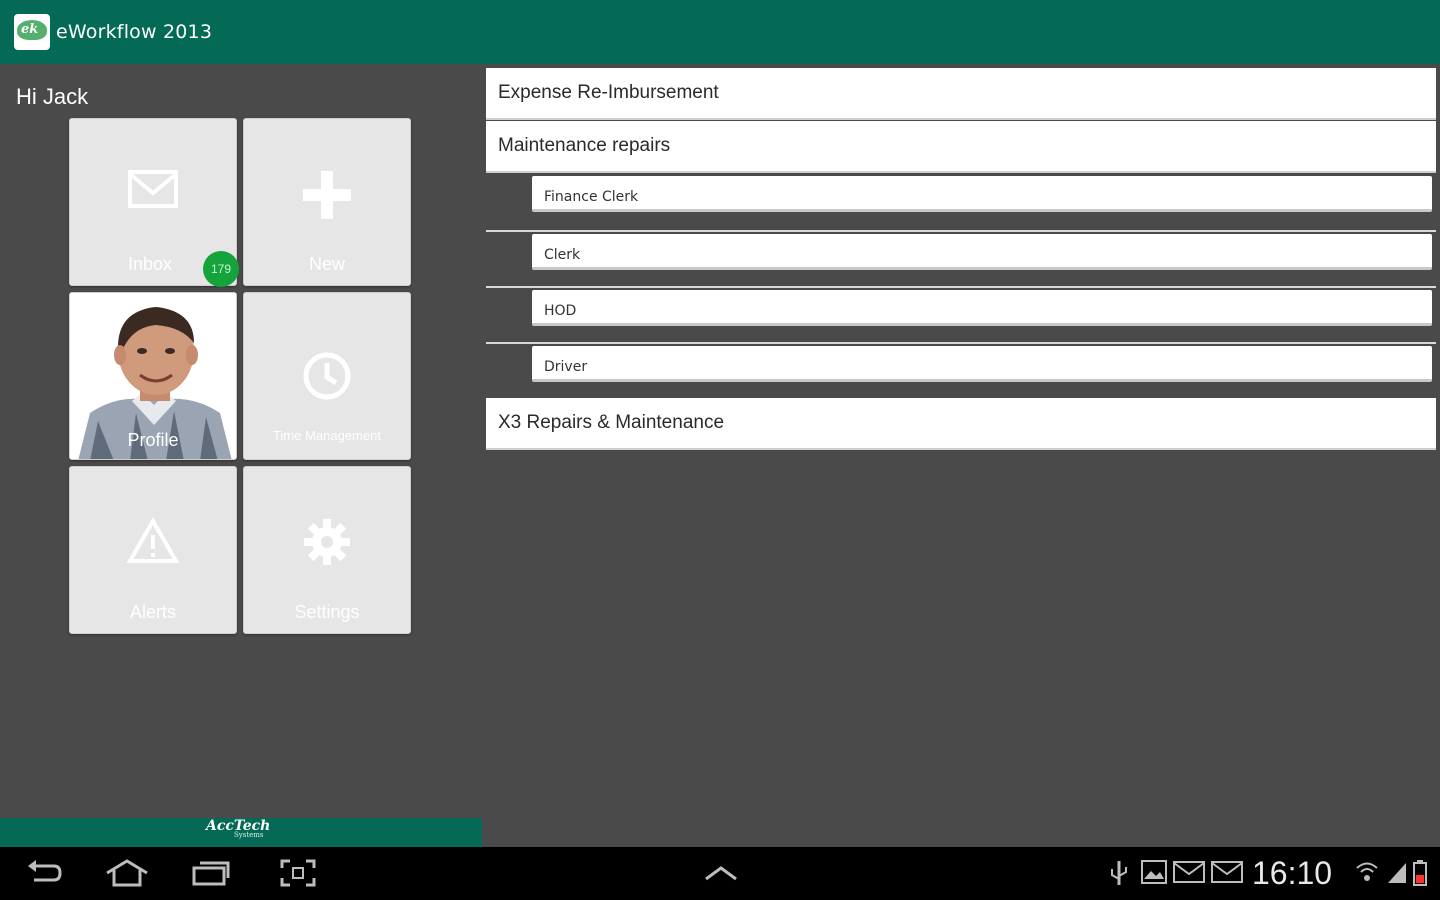  I want to click on action-bar: ek eWorkflow 2013, so click(720, 32).